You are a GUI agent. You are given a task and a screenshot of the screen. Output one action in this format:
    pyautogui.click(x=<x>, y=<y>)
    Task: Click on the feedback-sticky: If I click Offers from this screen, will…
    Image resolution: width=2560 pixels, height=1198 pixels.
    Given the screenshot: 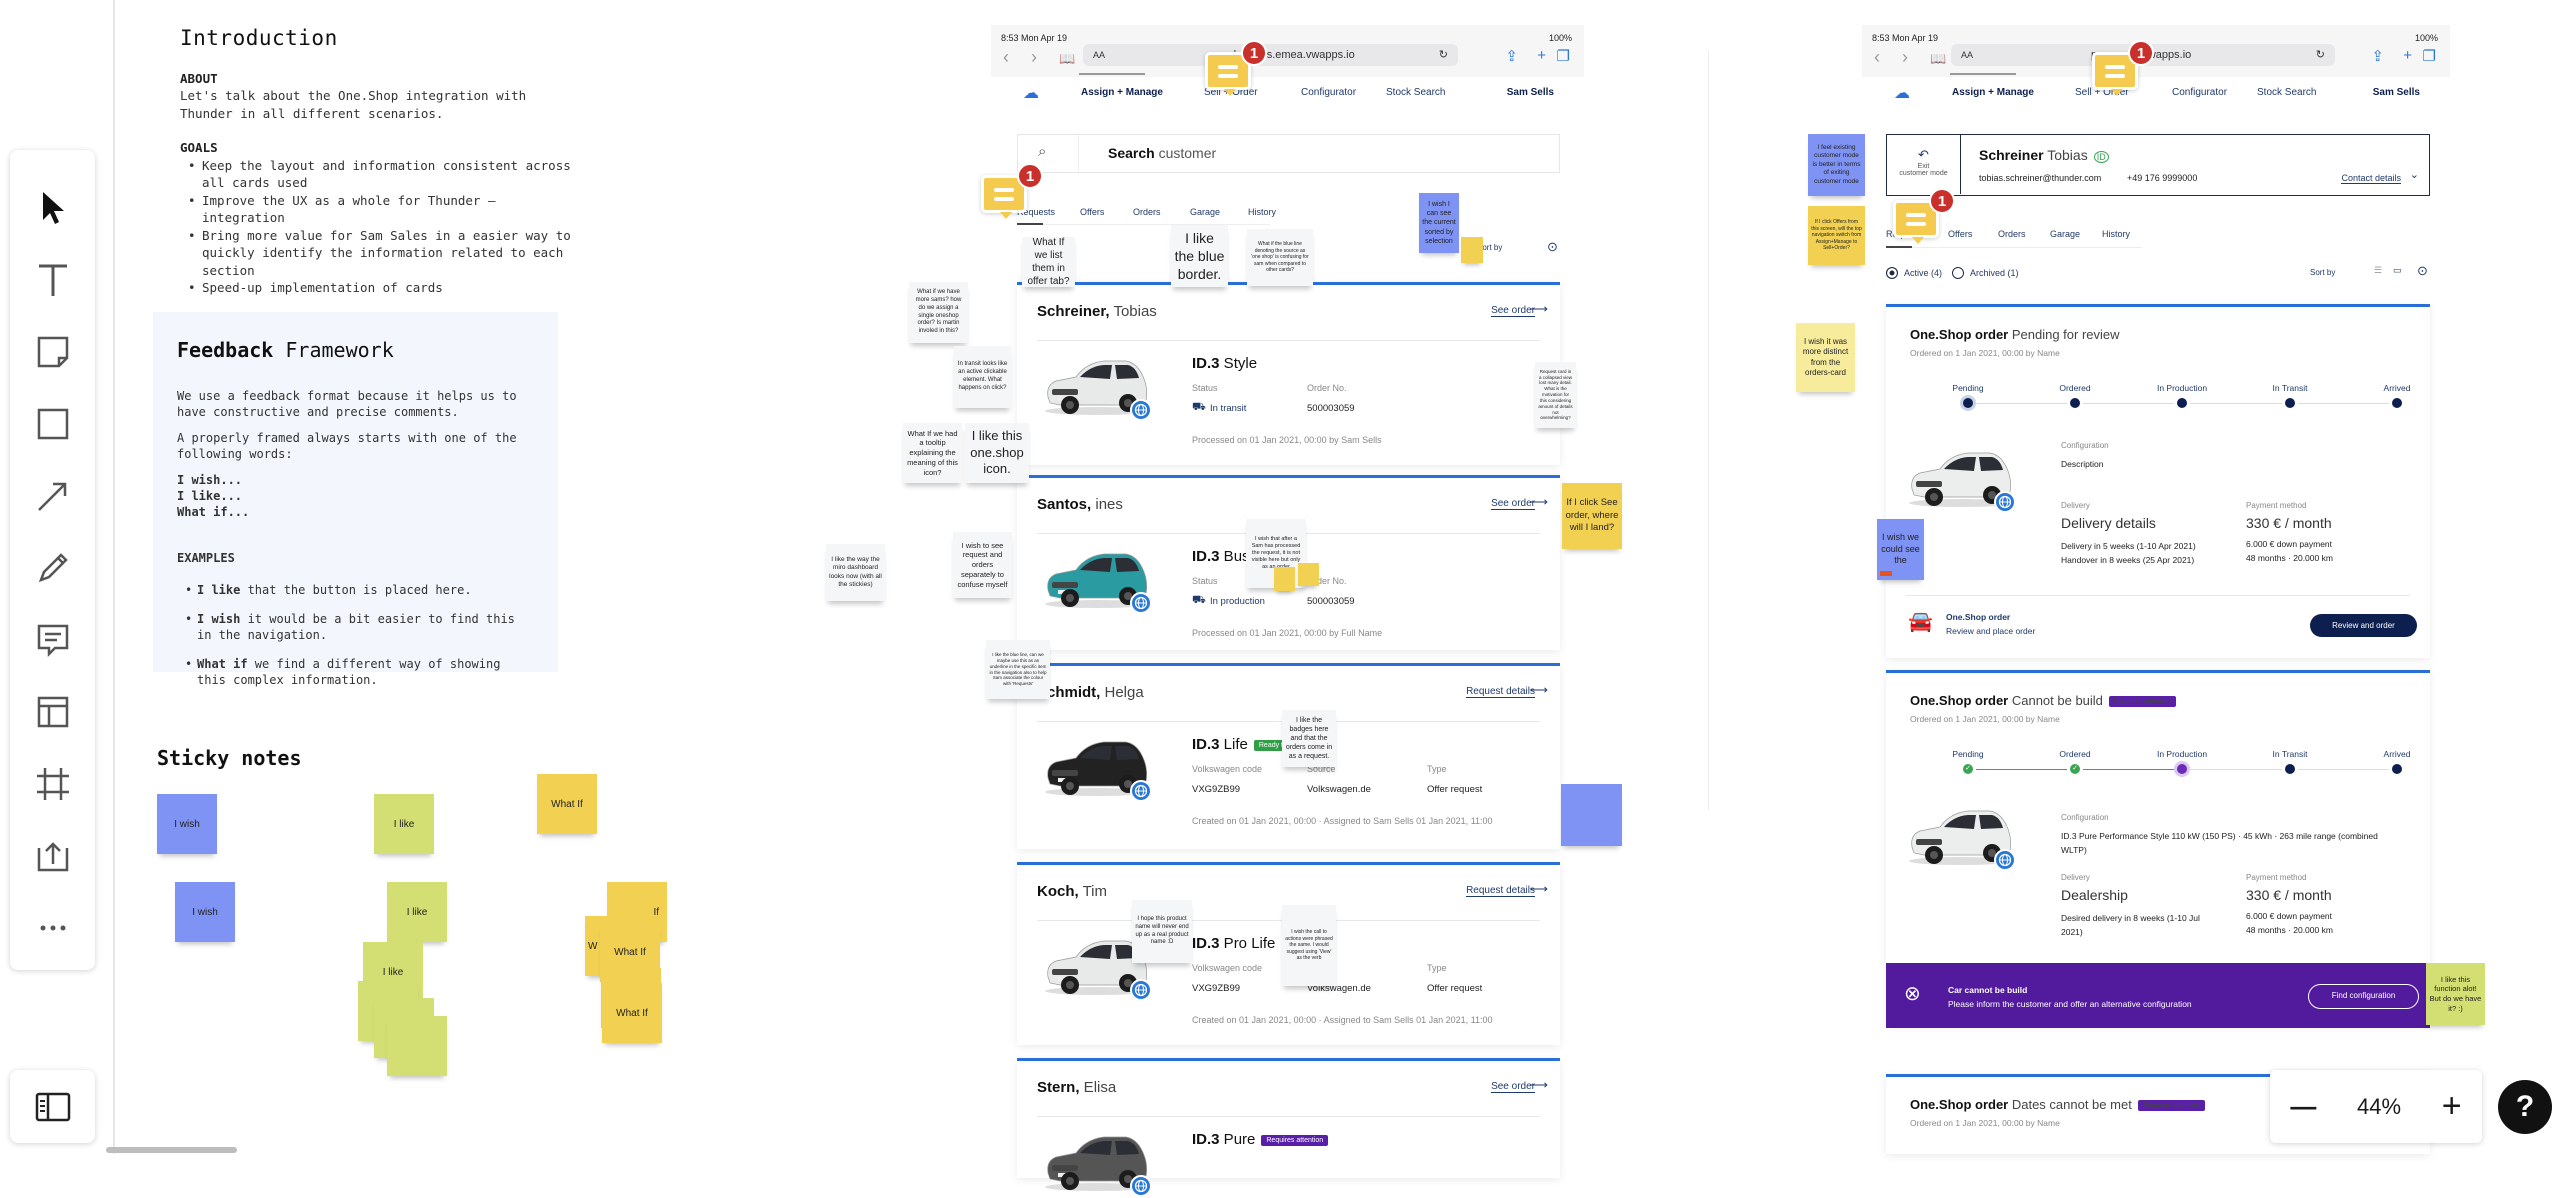 What is the action you would take?
    pyautogui.click(x=1836, y=235)
    